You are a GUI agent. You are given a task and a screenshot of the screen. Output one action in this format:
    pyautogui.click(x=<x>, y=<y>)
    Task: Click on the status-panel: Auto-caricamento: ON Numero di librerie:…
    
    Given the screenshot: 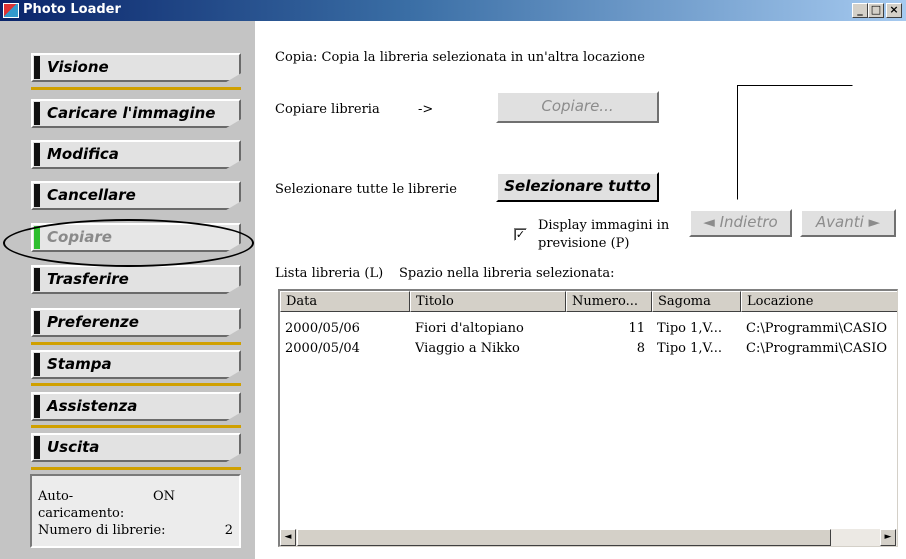 What is the action you would take?
    pyautogui.click(x=135, y=511)
    